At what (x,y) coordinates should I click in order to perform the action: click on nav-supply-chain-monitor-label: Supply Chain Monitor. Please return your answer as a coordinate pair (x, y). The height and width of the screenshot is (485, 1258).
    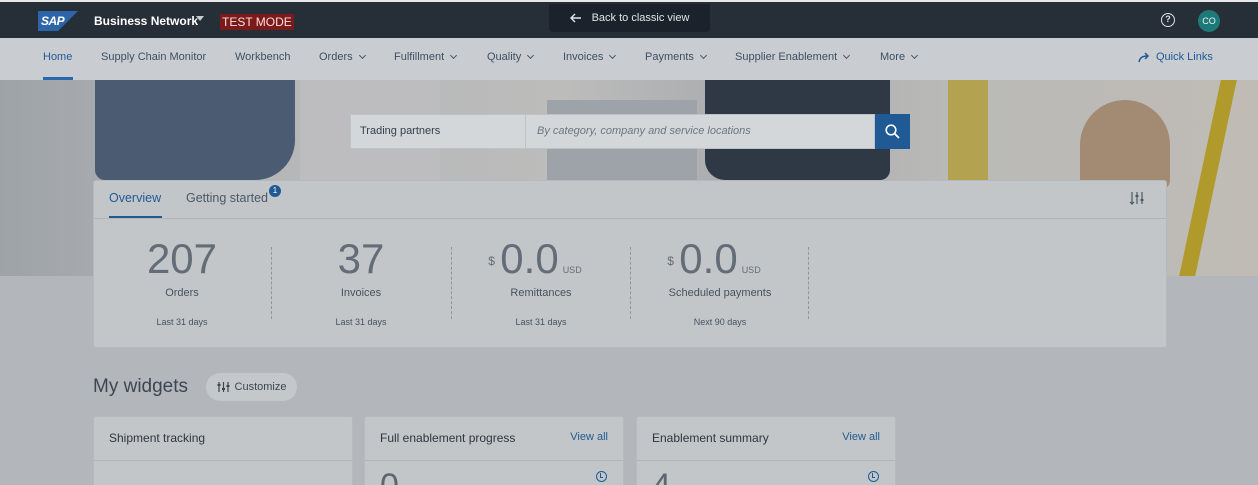
    Looking at the image, I should click on (154, 57).